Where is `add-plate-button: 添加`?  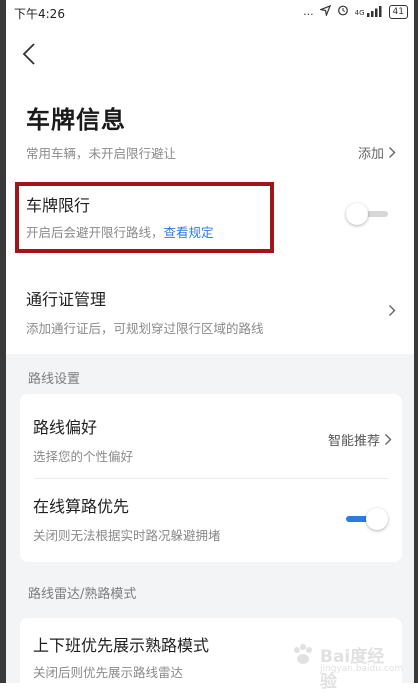 add-plate-button: 添加 is located at coordinates (377, 152).